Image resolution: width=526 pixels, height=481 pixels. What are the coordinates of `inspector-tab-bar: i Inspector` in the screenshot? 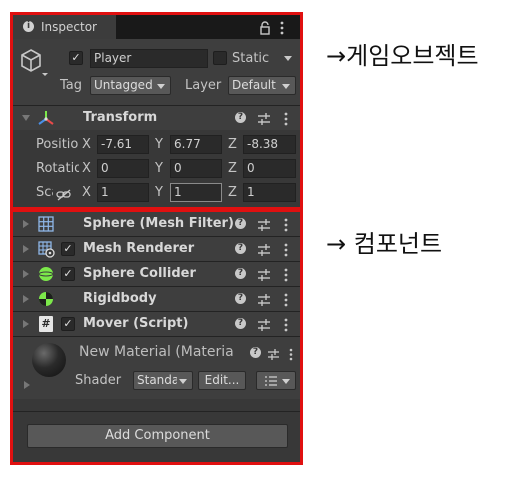 It's located at (156, 27).